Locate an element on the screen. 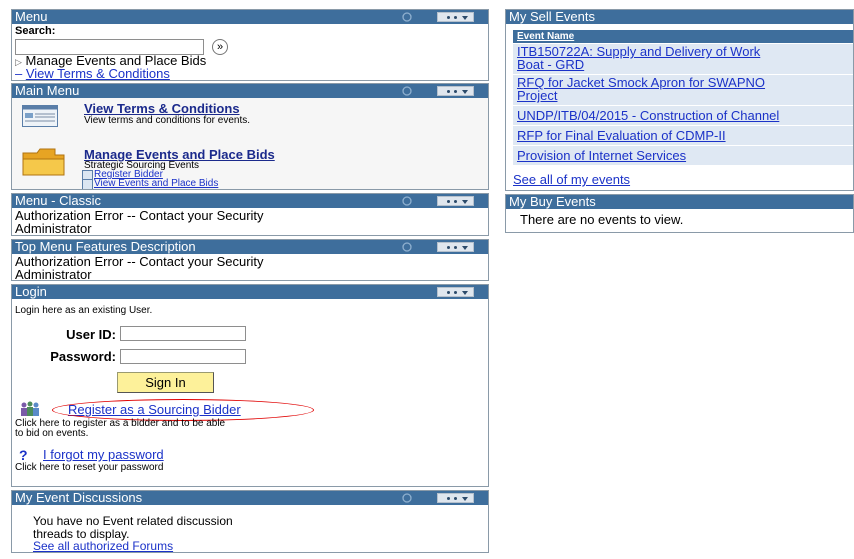  menu-classic-header: Menu - Classic is located at coordinates (250, 201).